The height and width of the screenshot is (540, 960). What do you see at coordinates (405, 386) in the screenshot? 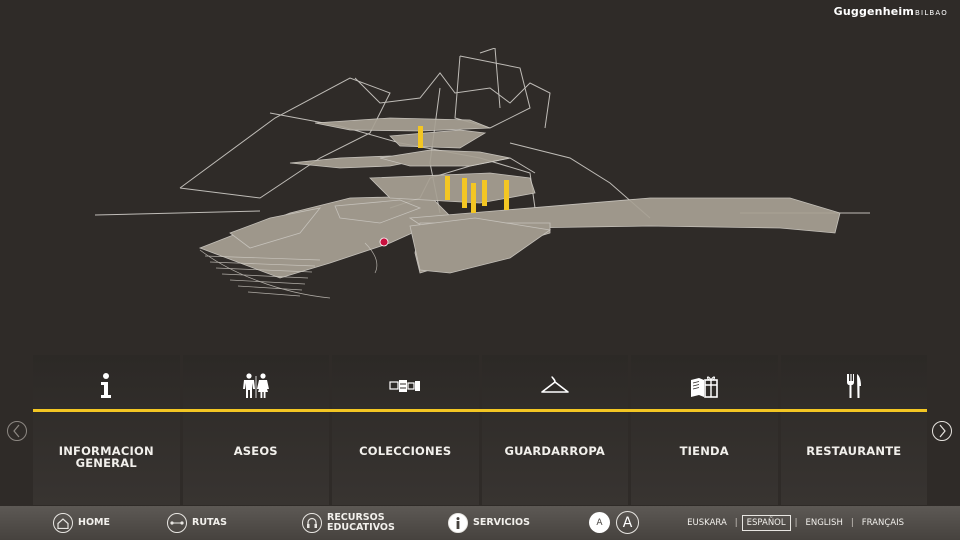
I see `collections-icon` at bounding box center [405, 386].